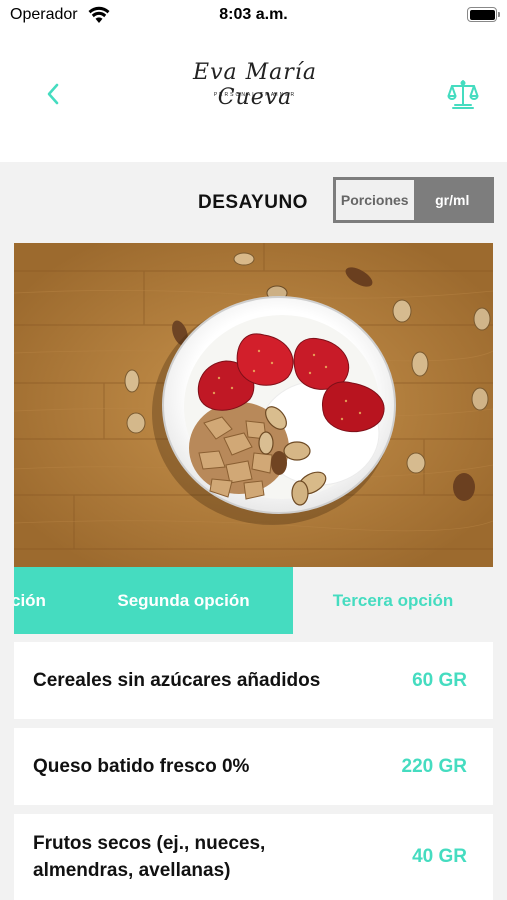 The image size is (507, 900). I want to click on logo-script: Eva María Cueva, so click(255, 85).